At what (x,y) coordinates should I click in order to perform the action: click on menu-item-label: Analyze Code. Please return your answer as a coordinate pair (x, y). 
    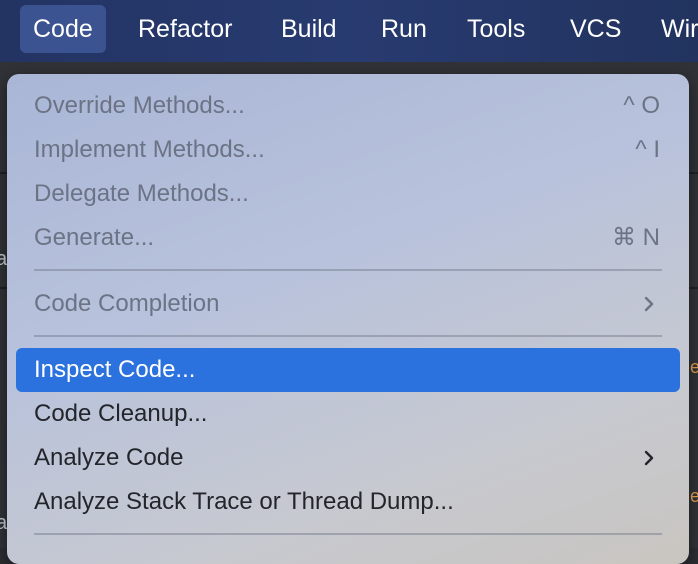
    Looking at the image, I should click on (109, 457).